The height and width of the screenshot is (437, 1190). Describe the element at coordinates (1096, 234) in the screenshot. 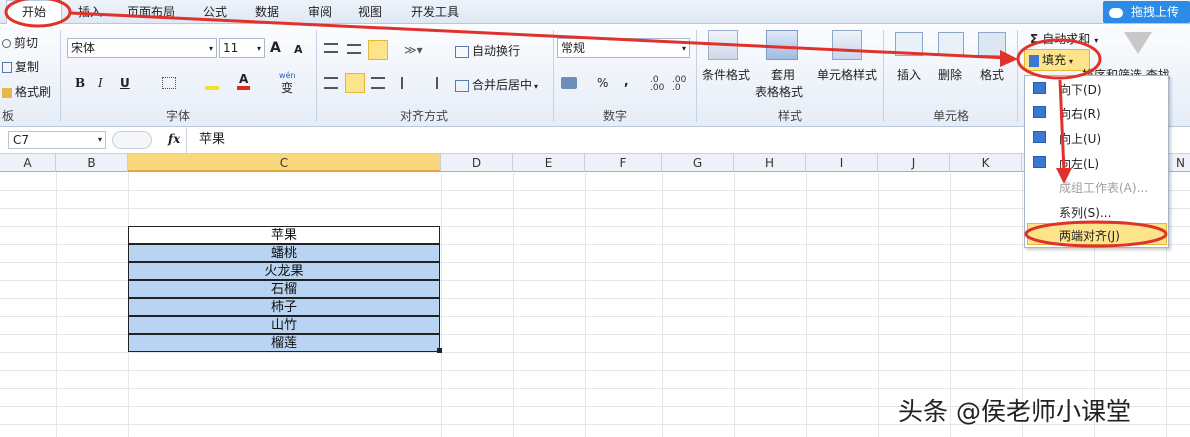

I see `annotation-circle-justify` at that location.